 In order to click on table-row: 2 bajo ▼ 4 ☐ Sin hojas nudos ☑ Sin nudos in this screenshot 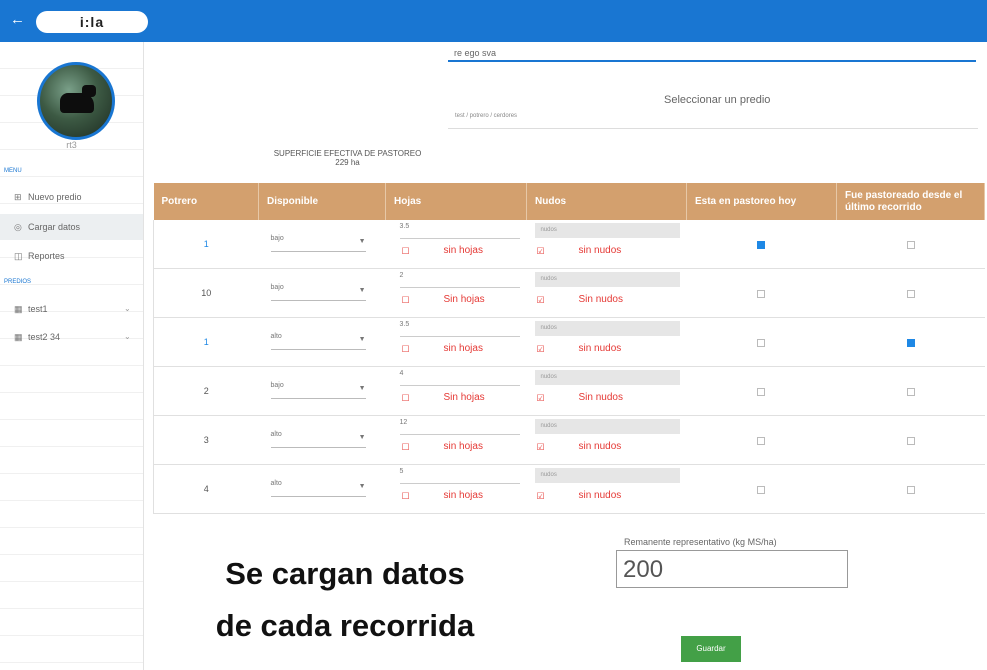, I will do `click(569, 391)`.